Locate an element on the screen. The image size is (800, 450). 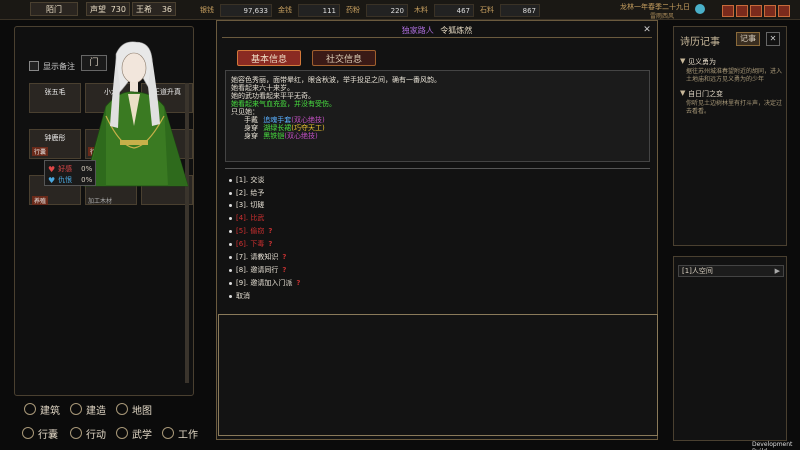
settings-button is located at coordinates (770, 11).